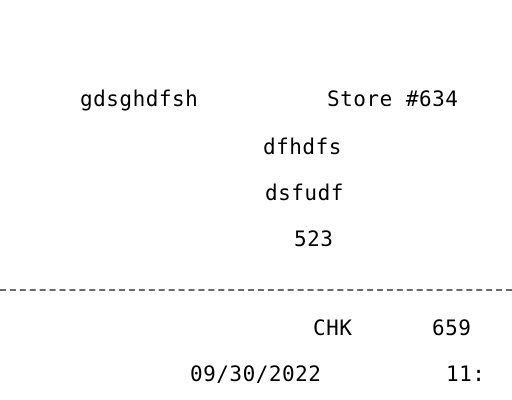 The image size is (512, 400). Describe the element at coordinates (466, 374) in the screenshot. I see `receipt-time: 11:` at that location.